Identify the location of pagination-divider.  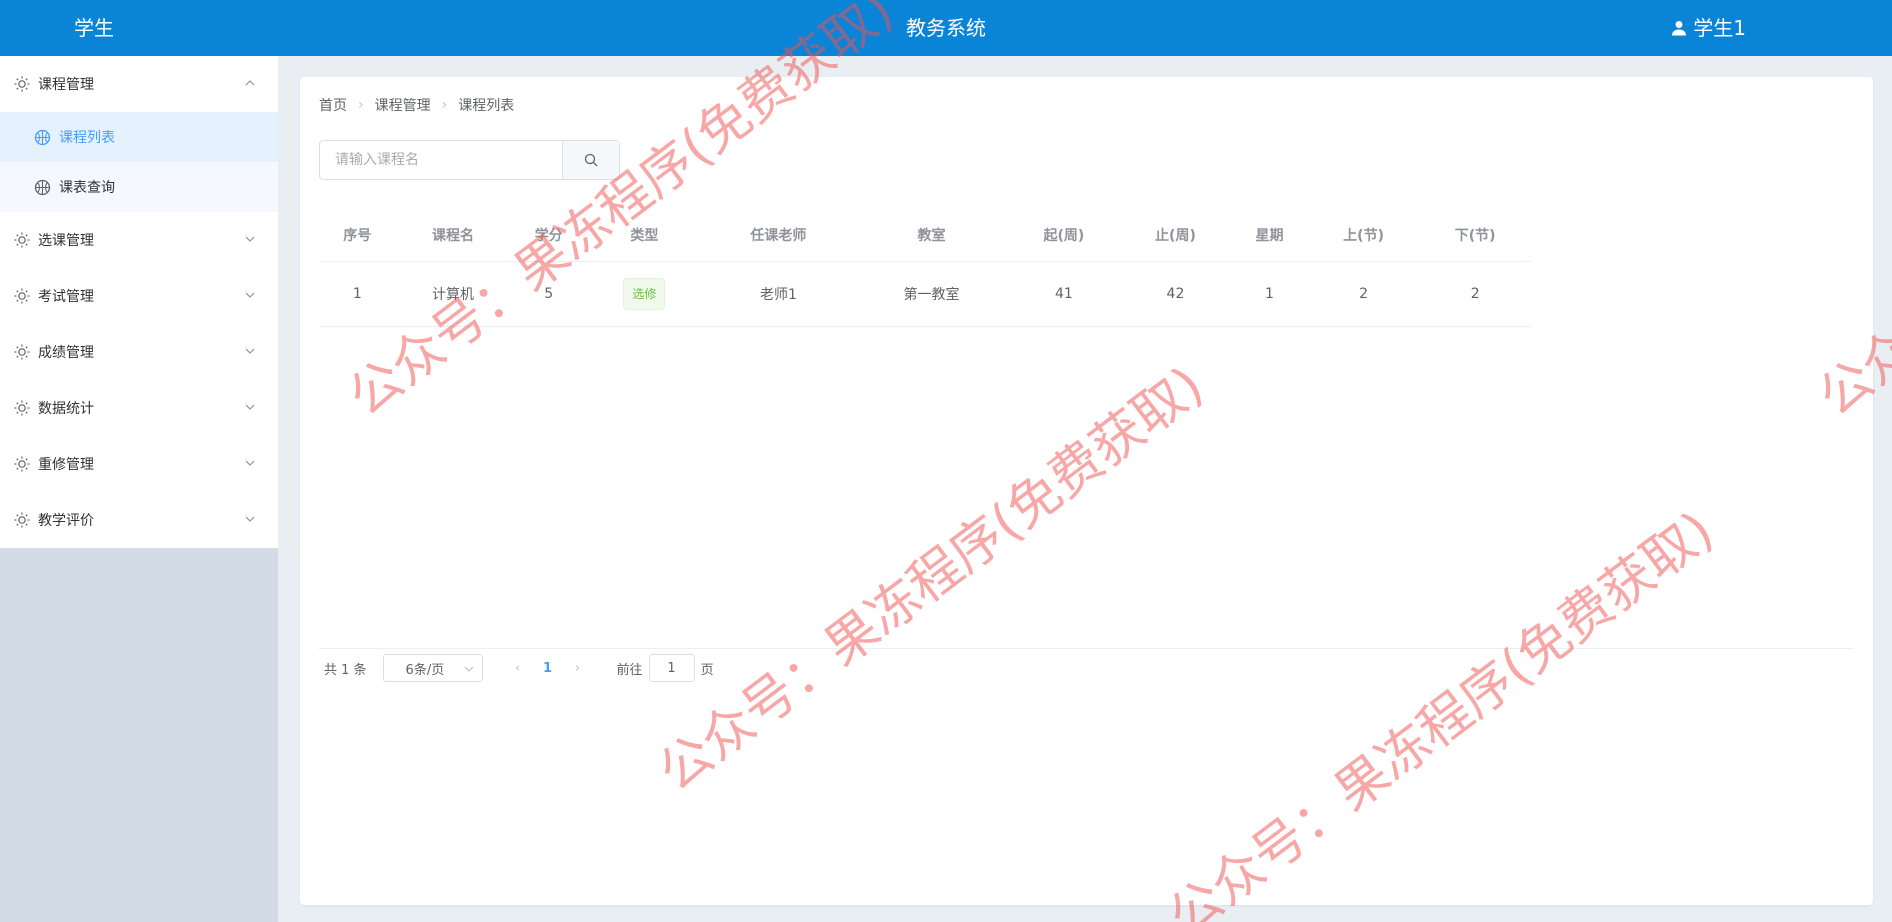
(1086, 648).